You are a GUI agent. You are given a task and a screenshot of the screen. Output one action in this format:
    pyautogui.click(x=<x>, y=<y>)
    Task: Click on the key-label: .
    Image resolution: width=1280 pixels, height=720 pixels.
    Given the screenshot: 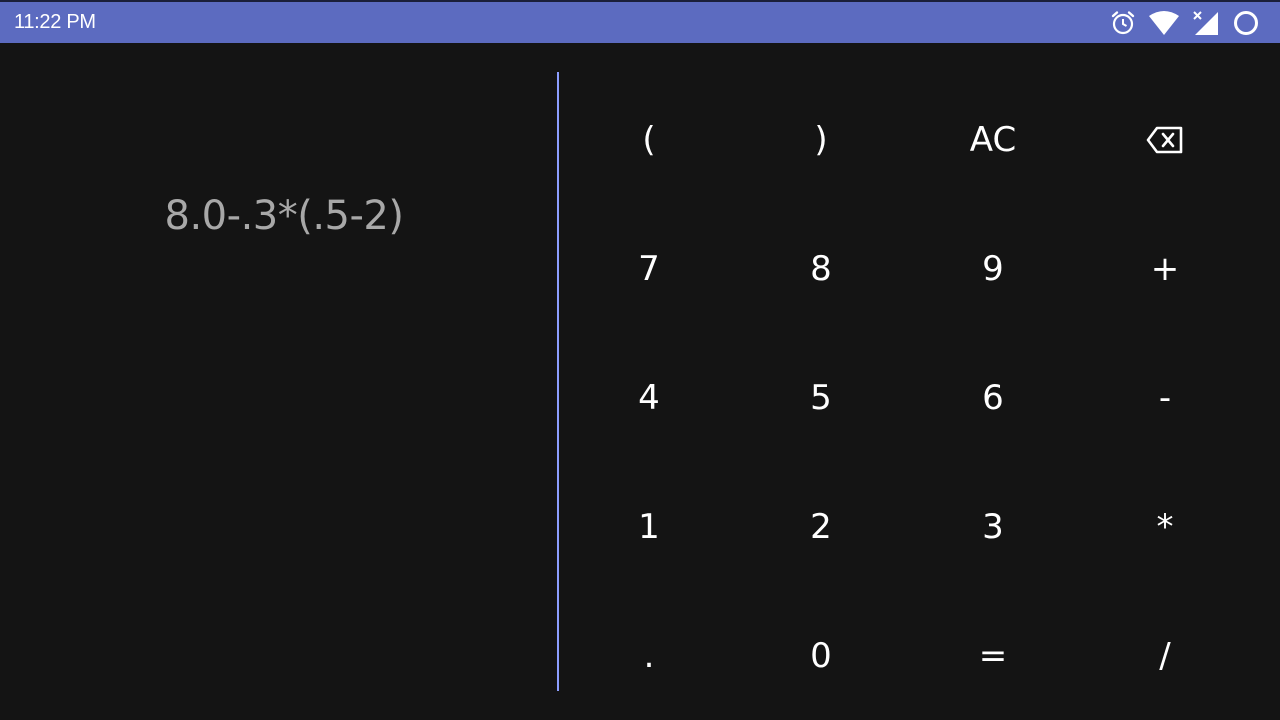 What is the action you would take?
    pyautogui.click(x=649, y=655)
    